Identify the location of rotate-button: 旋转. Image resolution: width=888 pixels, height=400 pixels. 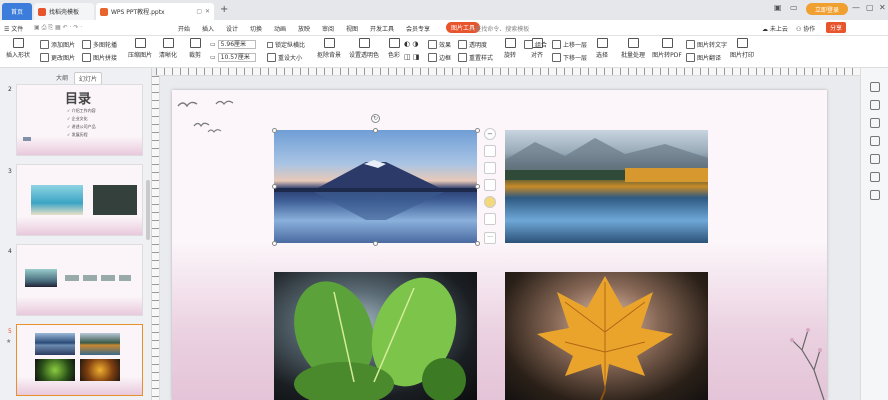
(510, 48).